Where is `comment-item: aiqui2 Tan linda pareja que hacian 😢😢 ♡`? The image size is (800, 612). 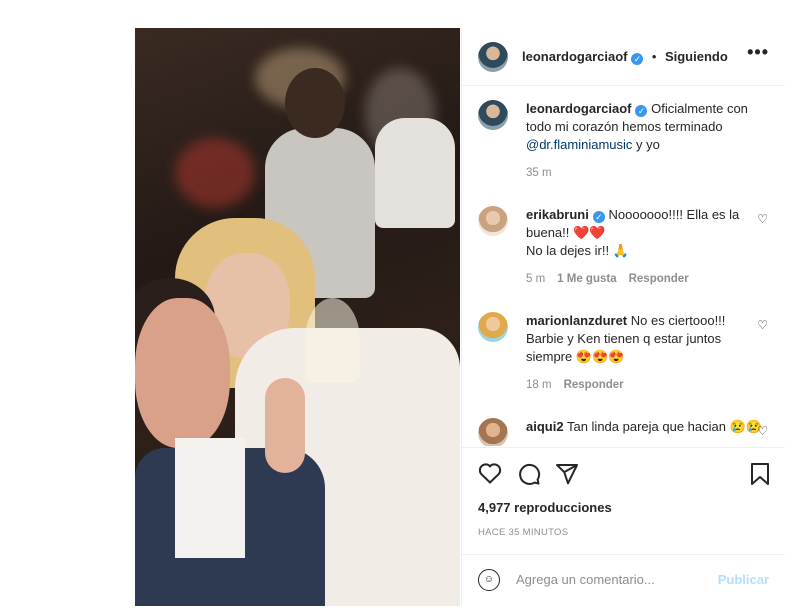
comment-item: aiqui2 Tan linda pareja que hacian 😢😢 ♡ is located at coordinates (623, 432).